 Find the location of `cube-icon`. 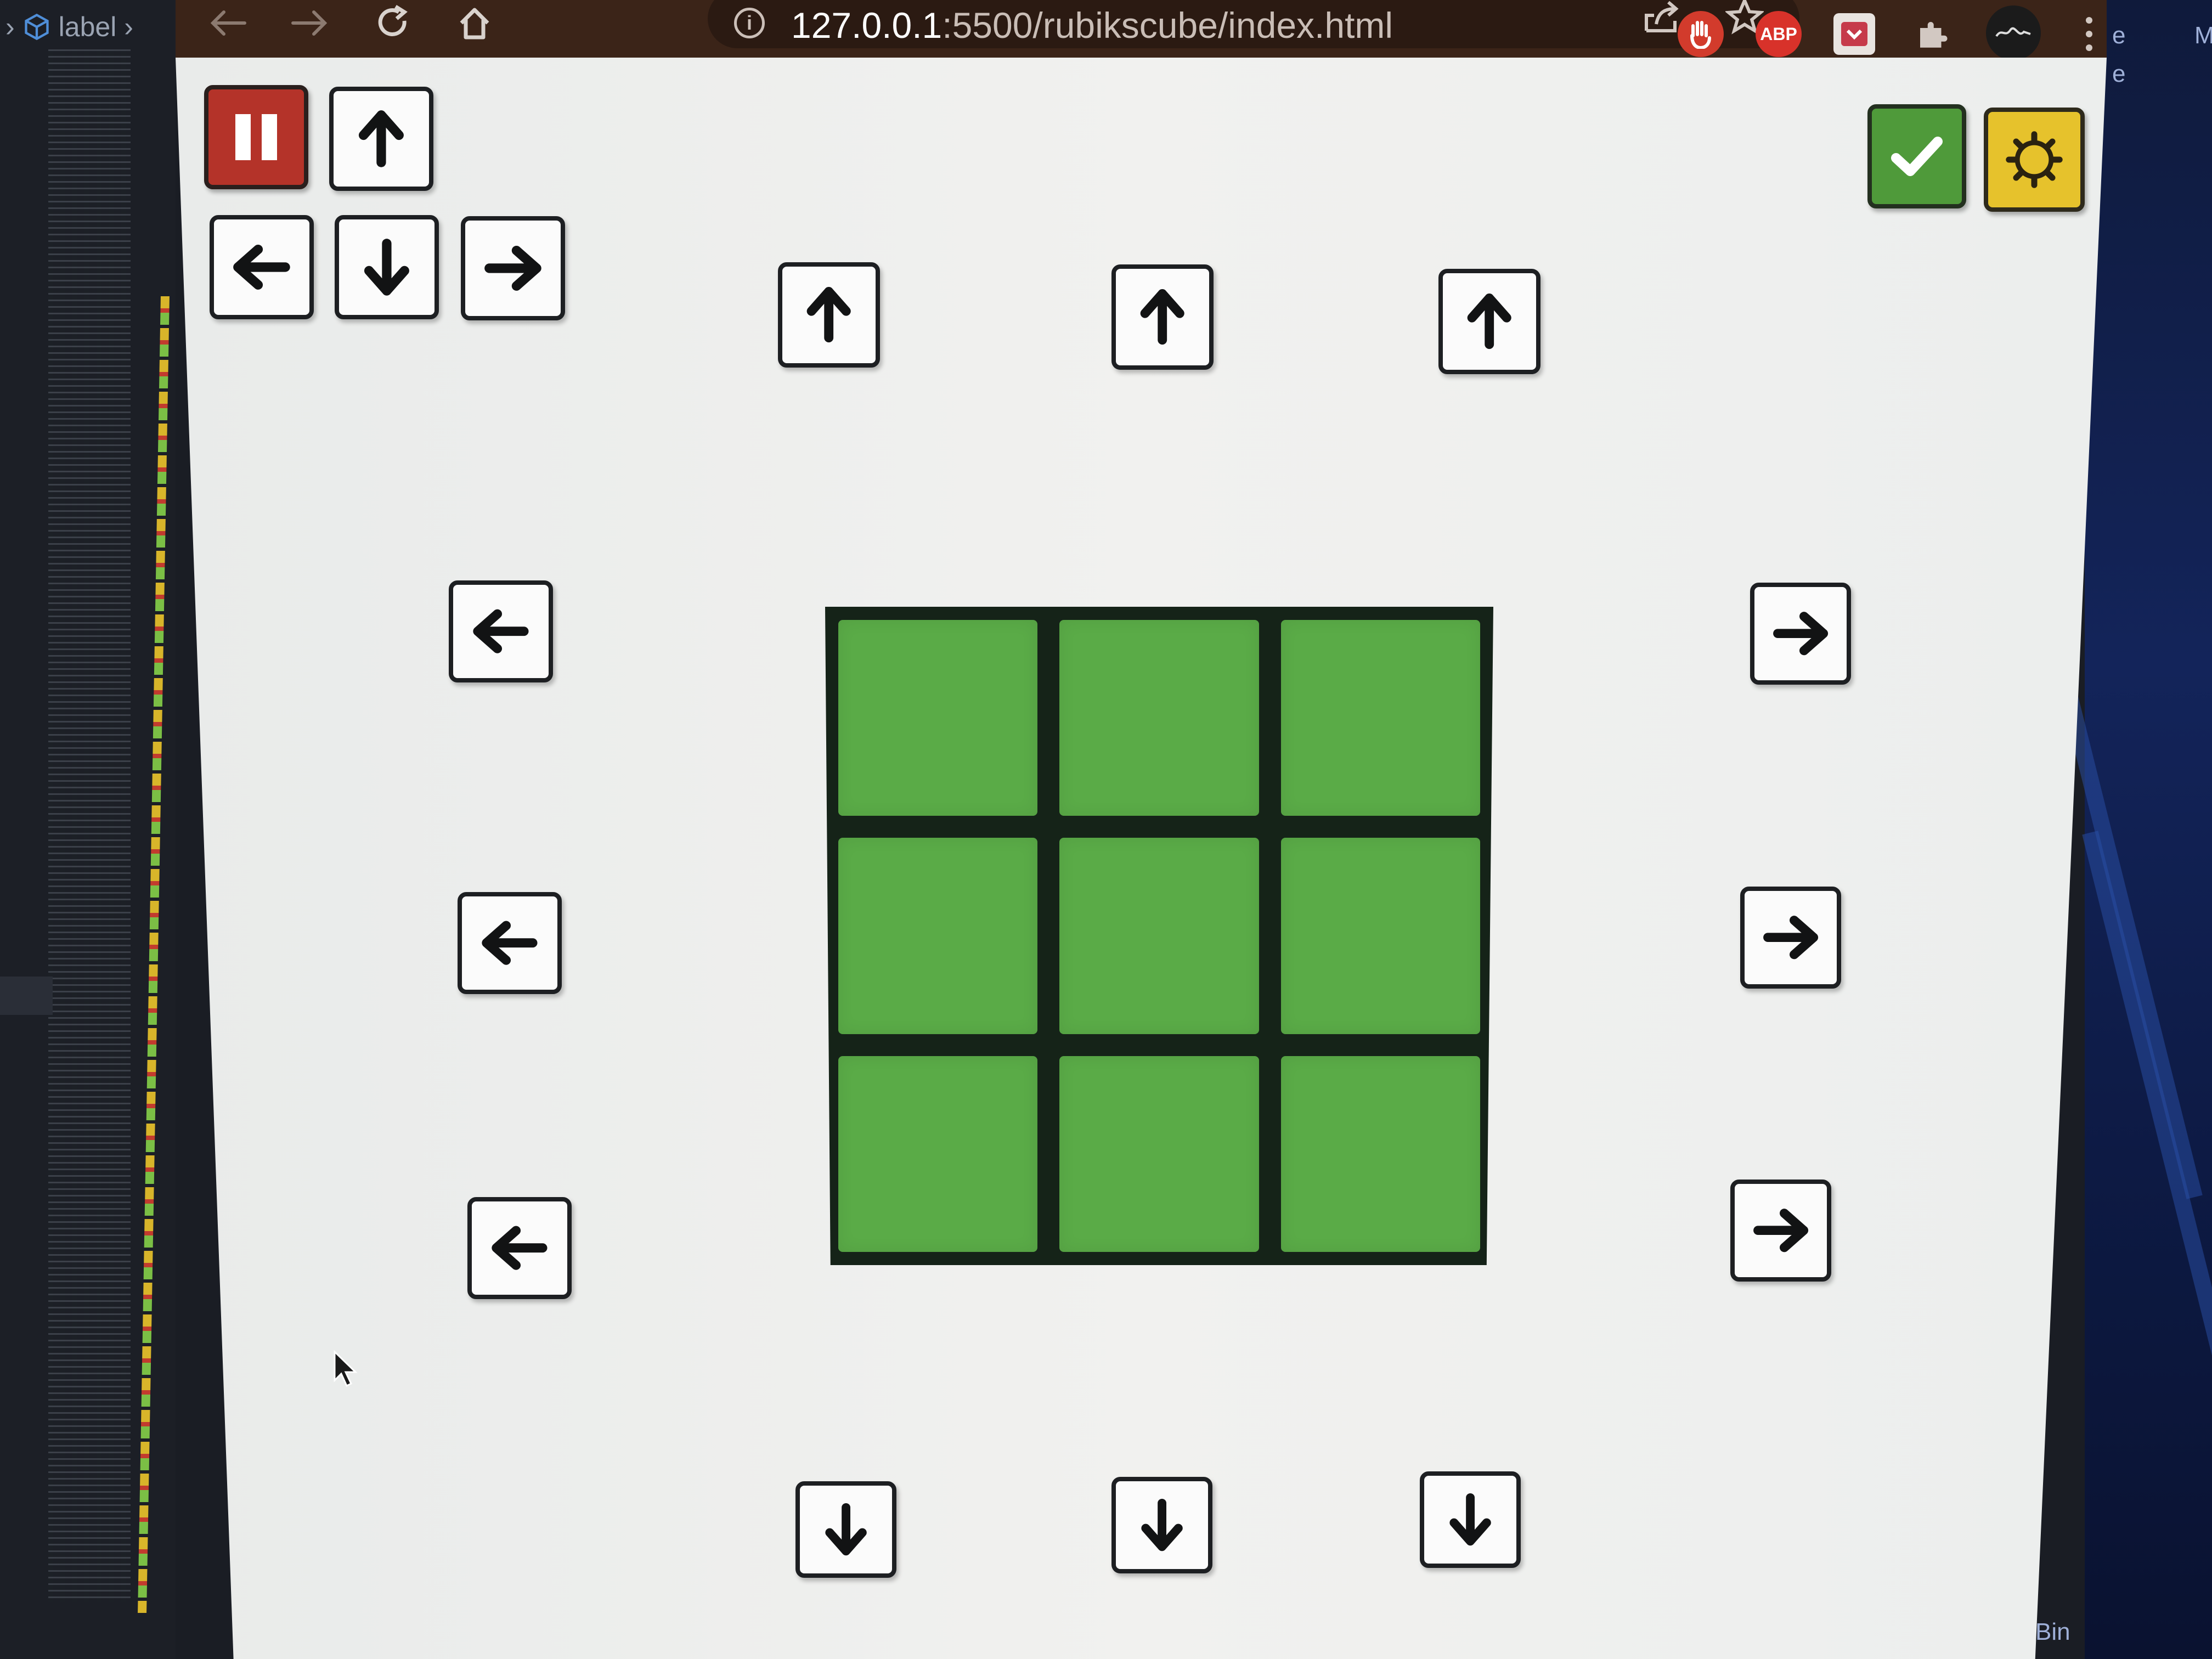

cube-icon is located at coordinates (36, 27).